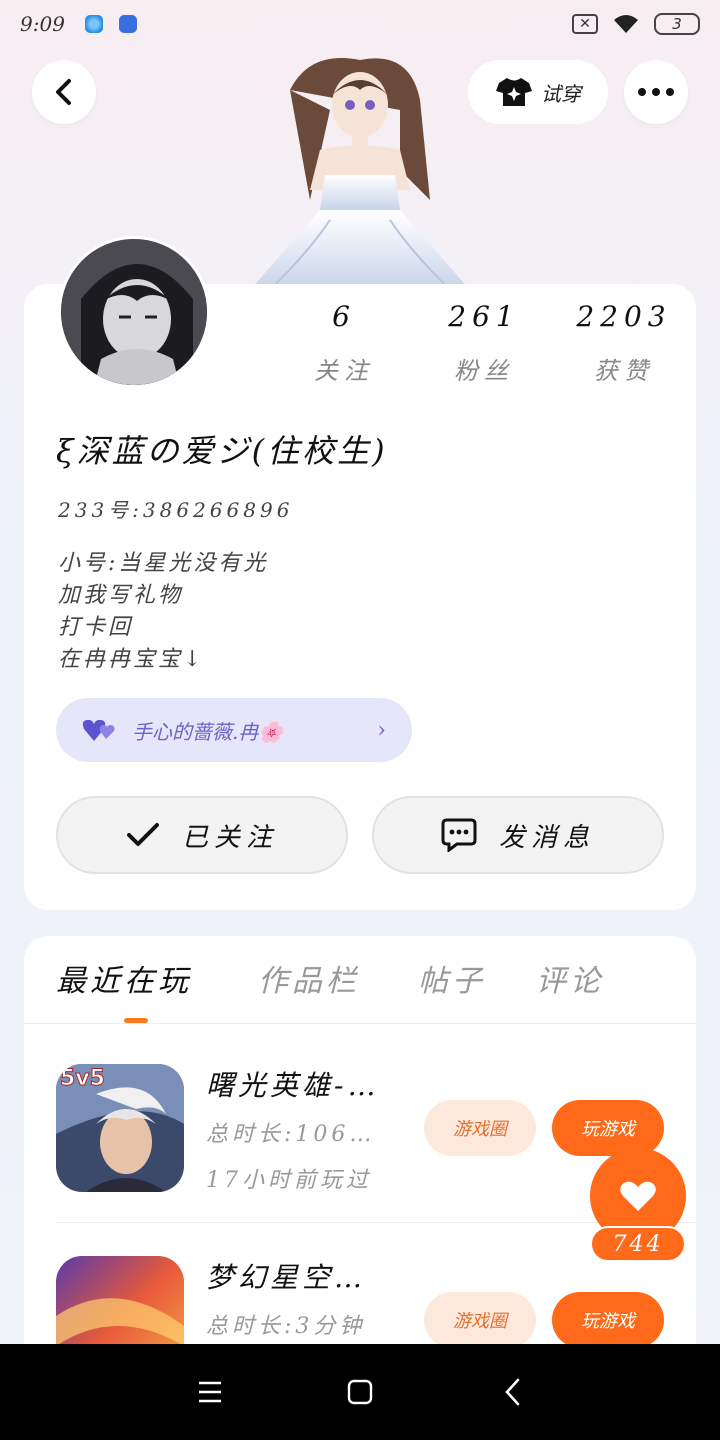  Describe the element at coordinates (83, 1079) in the screenshot. I see `game-badge: 5v5` at that location.